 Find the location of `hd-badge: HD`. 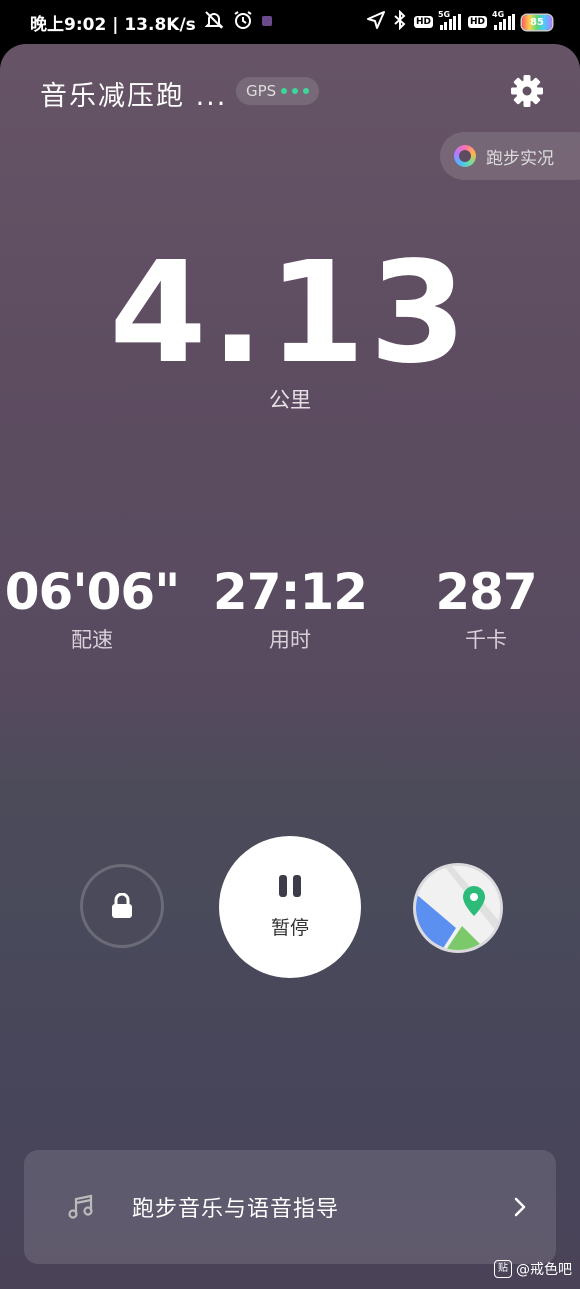

hd-badge: HD is located at coordinates (423, 22).